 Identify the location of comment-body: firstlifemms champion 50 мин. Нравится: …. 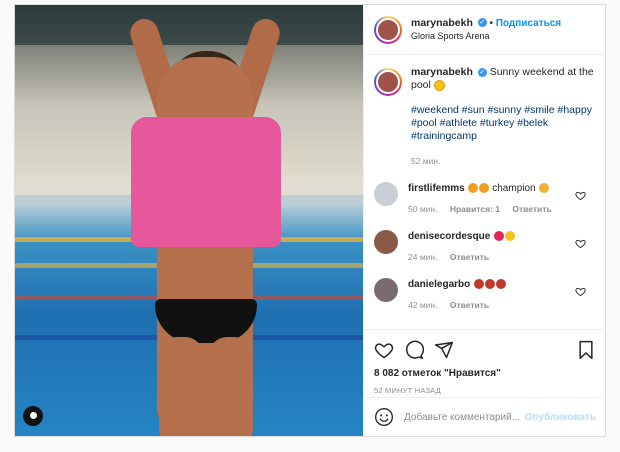
(485, 199).